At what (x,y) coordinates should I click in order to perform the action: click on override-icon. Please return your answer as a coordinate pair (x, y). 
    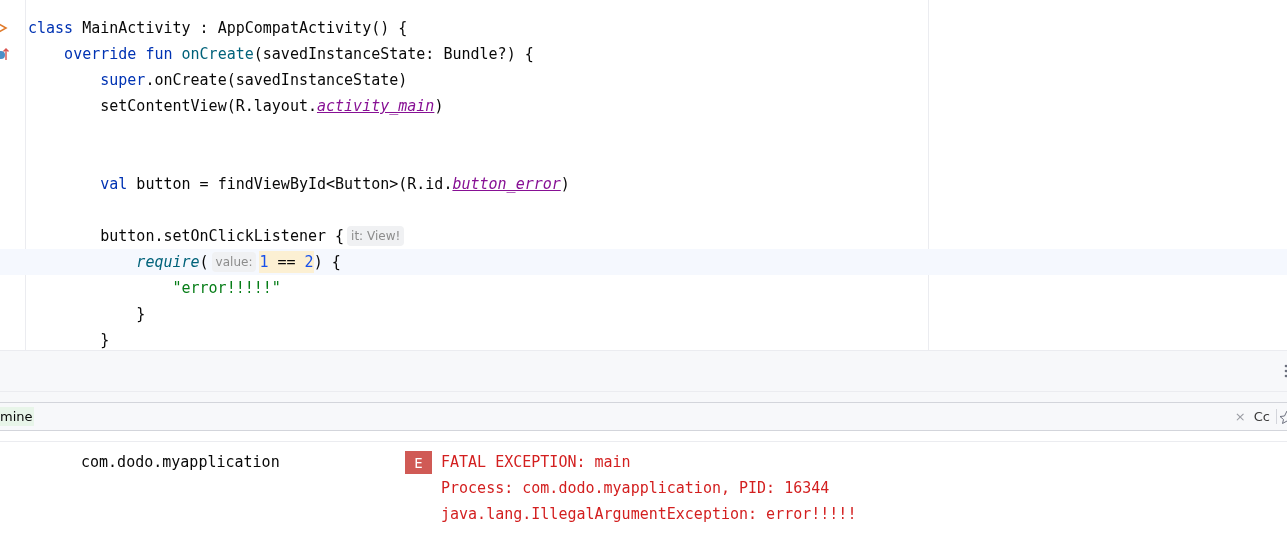
    Looking at the image, I should click on (4, 54).